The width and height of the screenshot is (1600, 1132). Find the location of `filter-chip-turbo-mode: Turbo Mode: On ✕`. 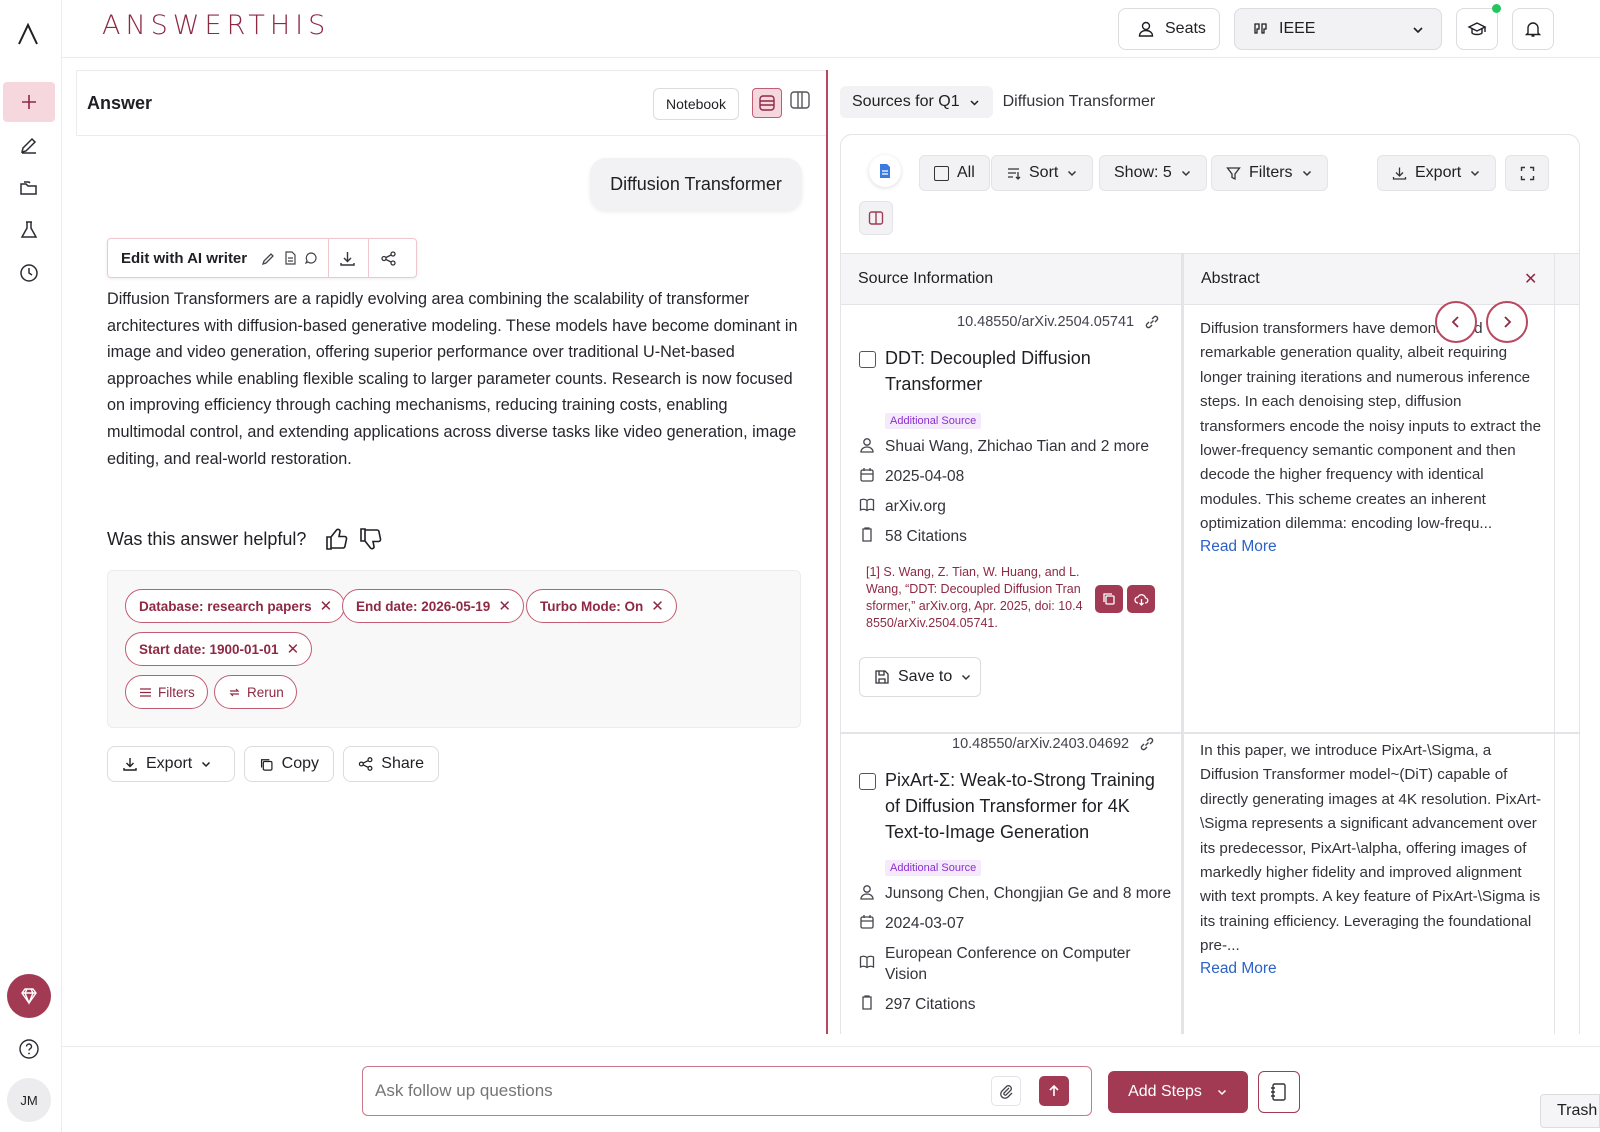

filter-chip-turbo-mode: Turbo Mode: On ✕ is located at coordinates (601, 606).